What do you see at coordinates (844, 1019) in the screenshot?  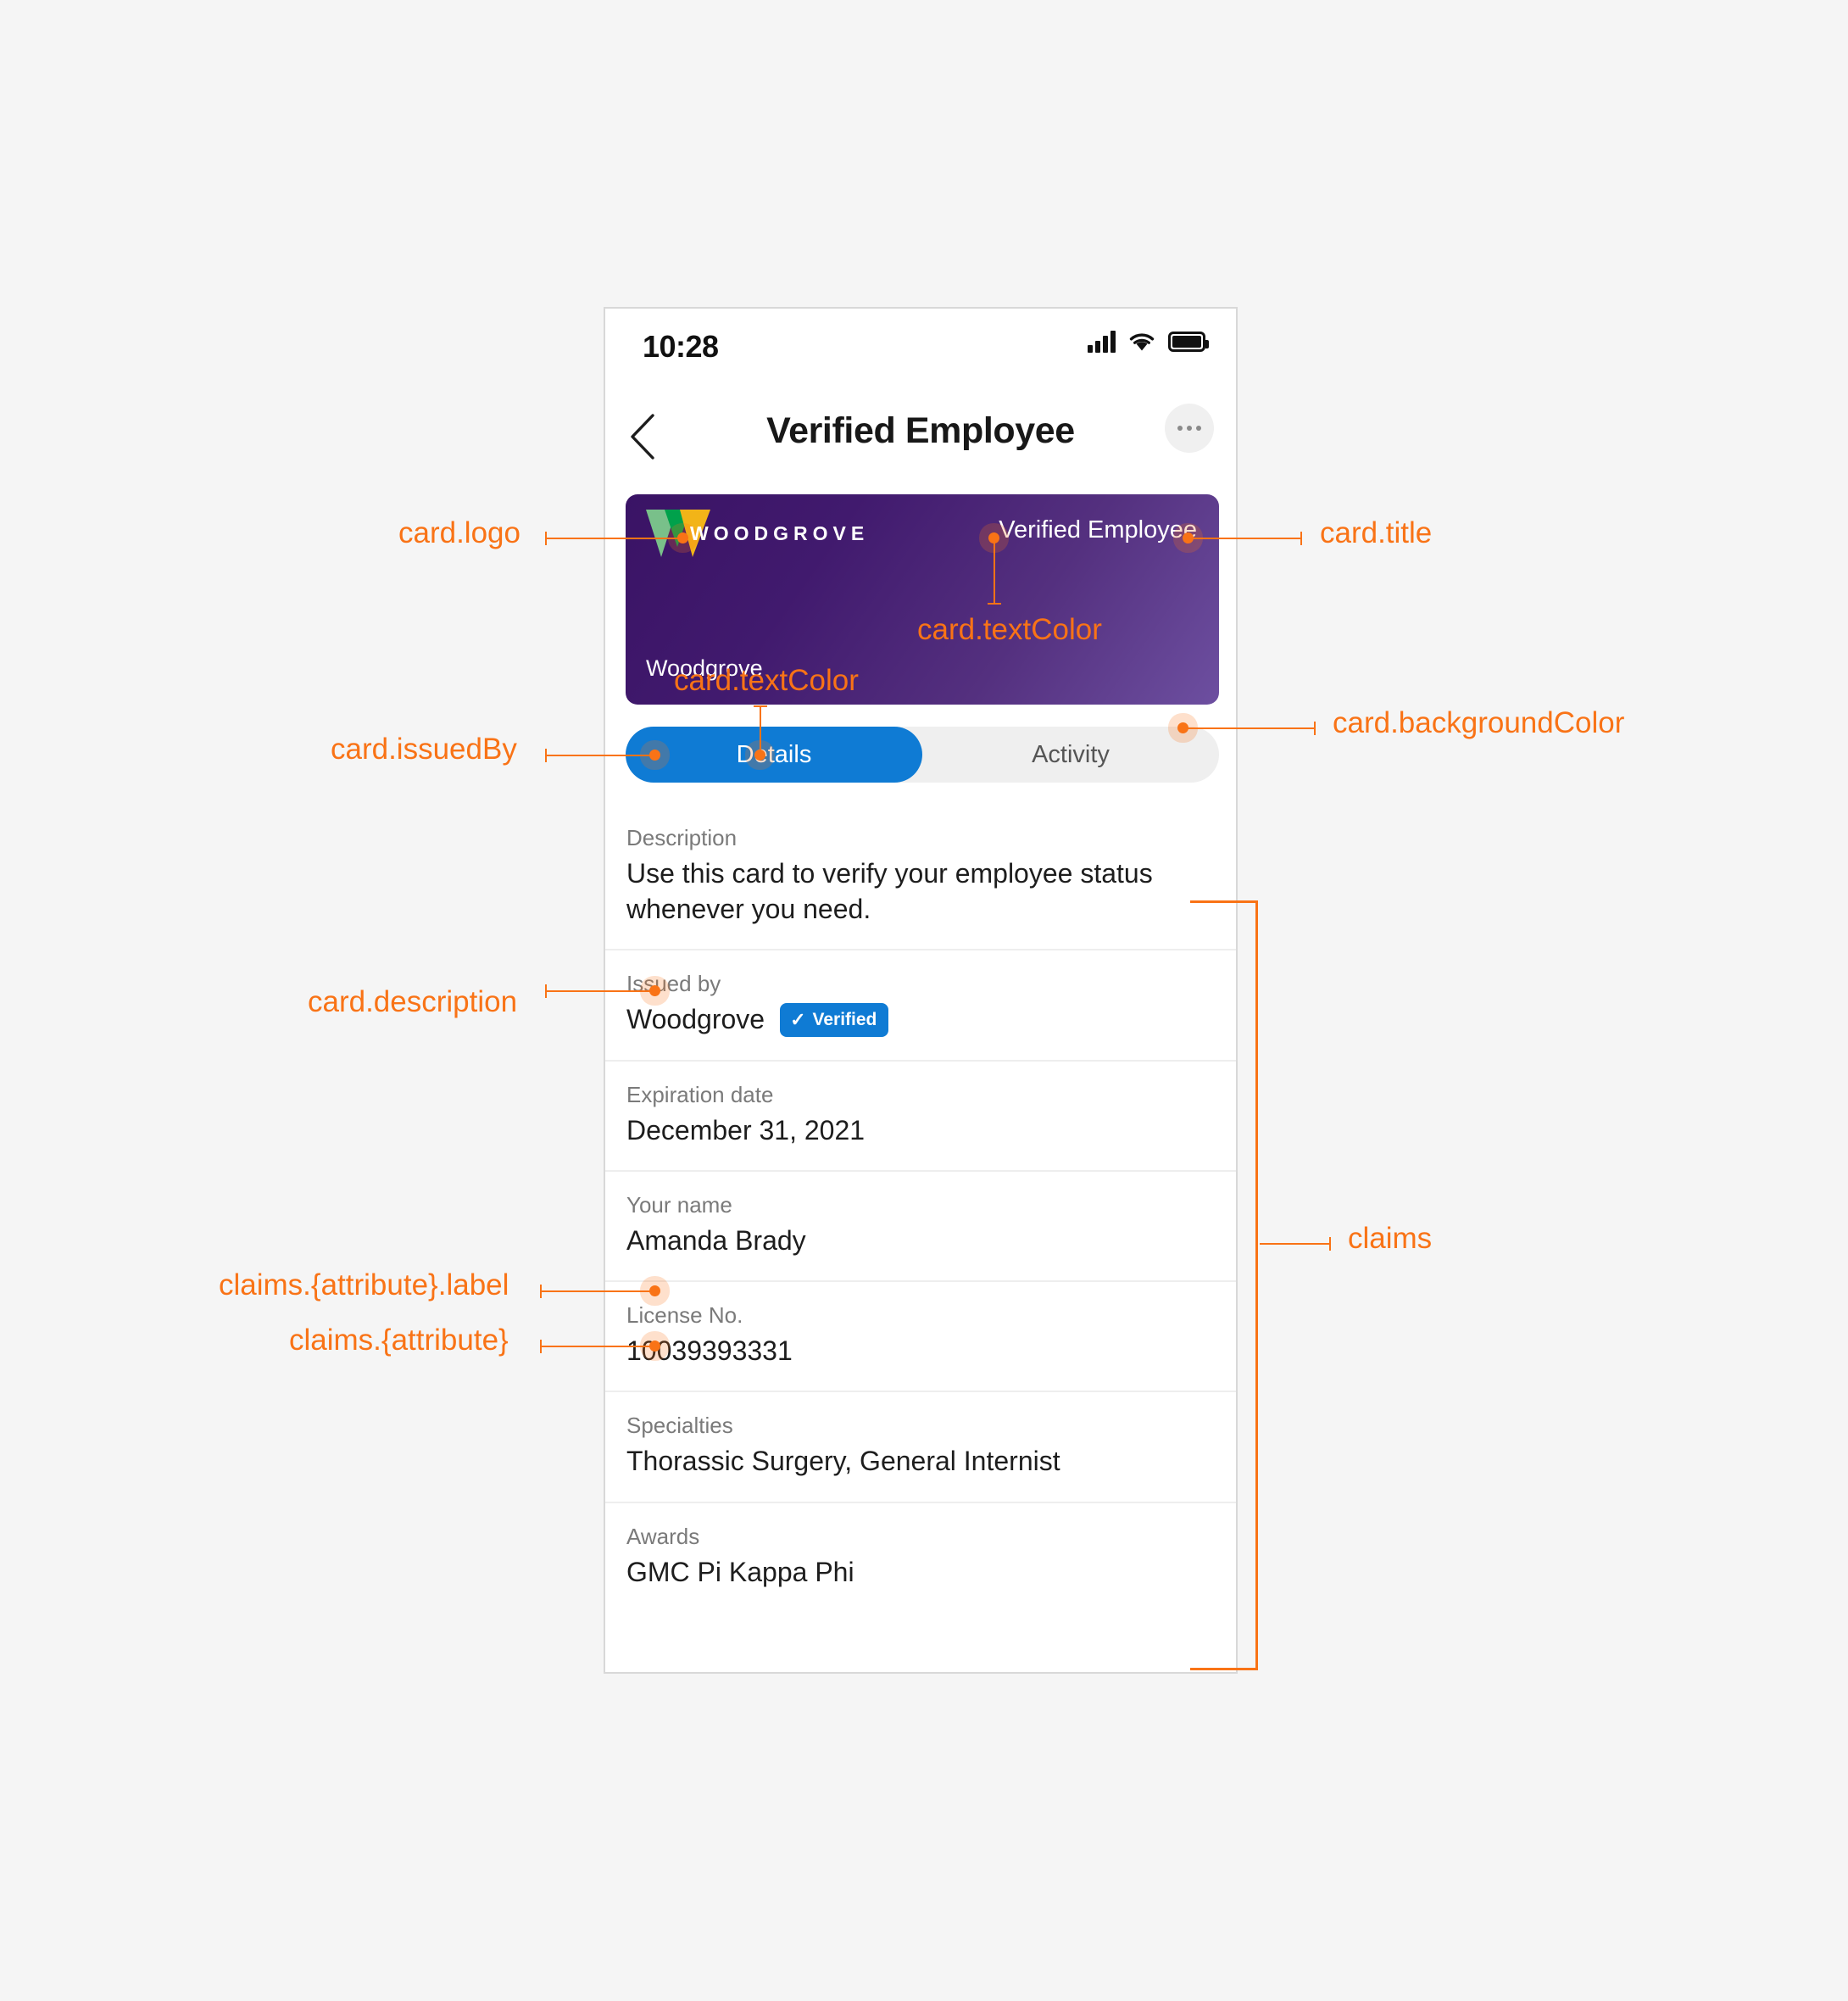 I see `status-badge-label: Verified` at bounding box center [844, 1019].